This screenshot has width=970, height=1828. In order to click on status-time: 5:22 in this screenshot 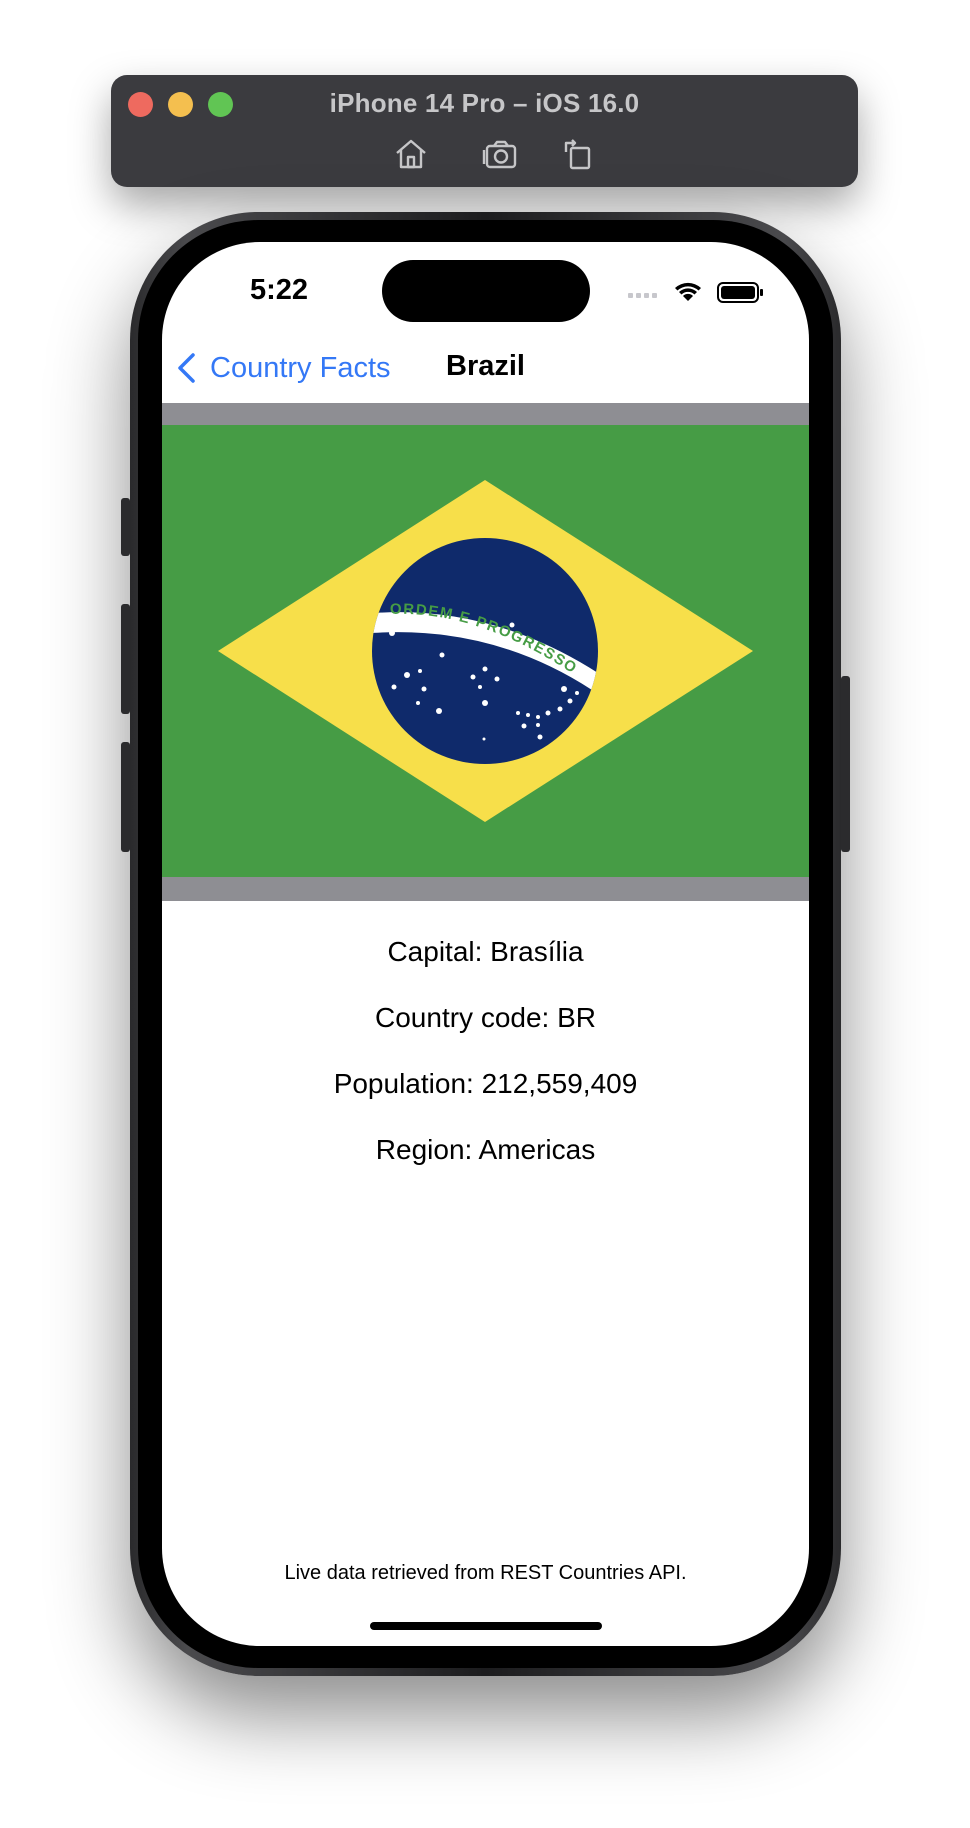, I will do `click(279, 290)`.